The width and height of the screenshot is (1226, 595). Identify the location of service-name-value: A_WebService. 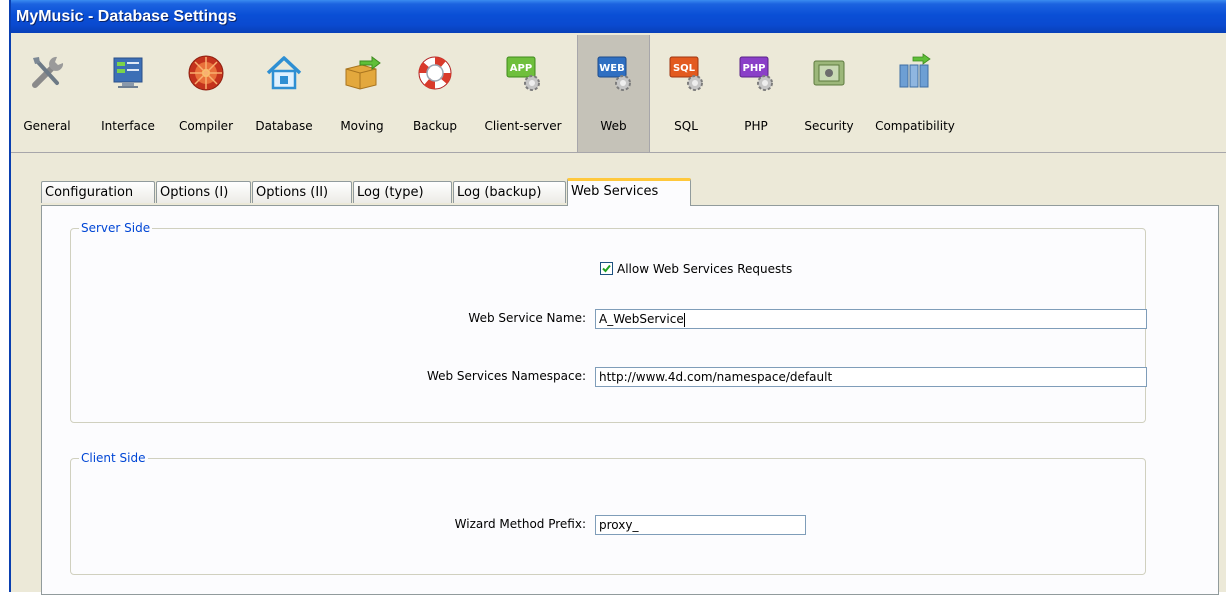
(641, 319).